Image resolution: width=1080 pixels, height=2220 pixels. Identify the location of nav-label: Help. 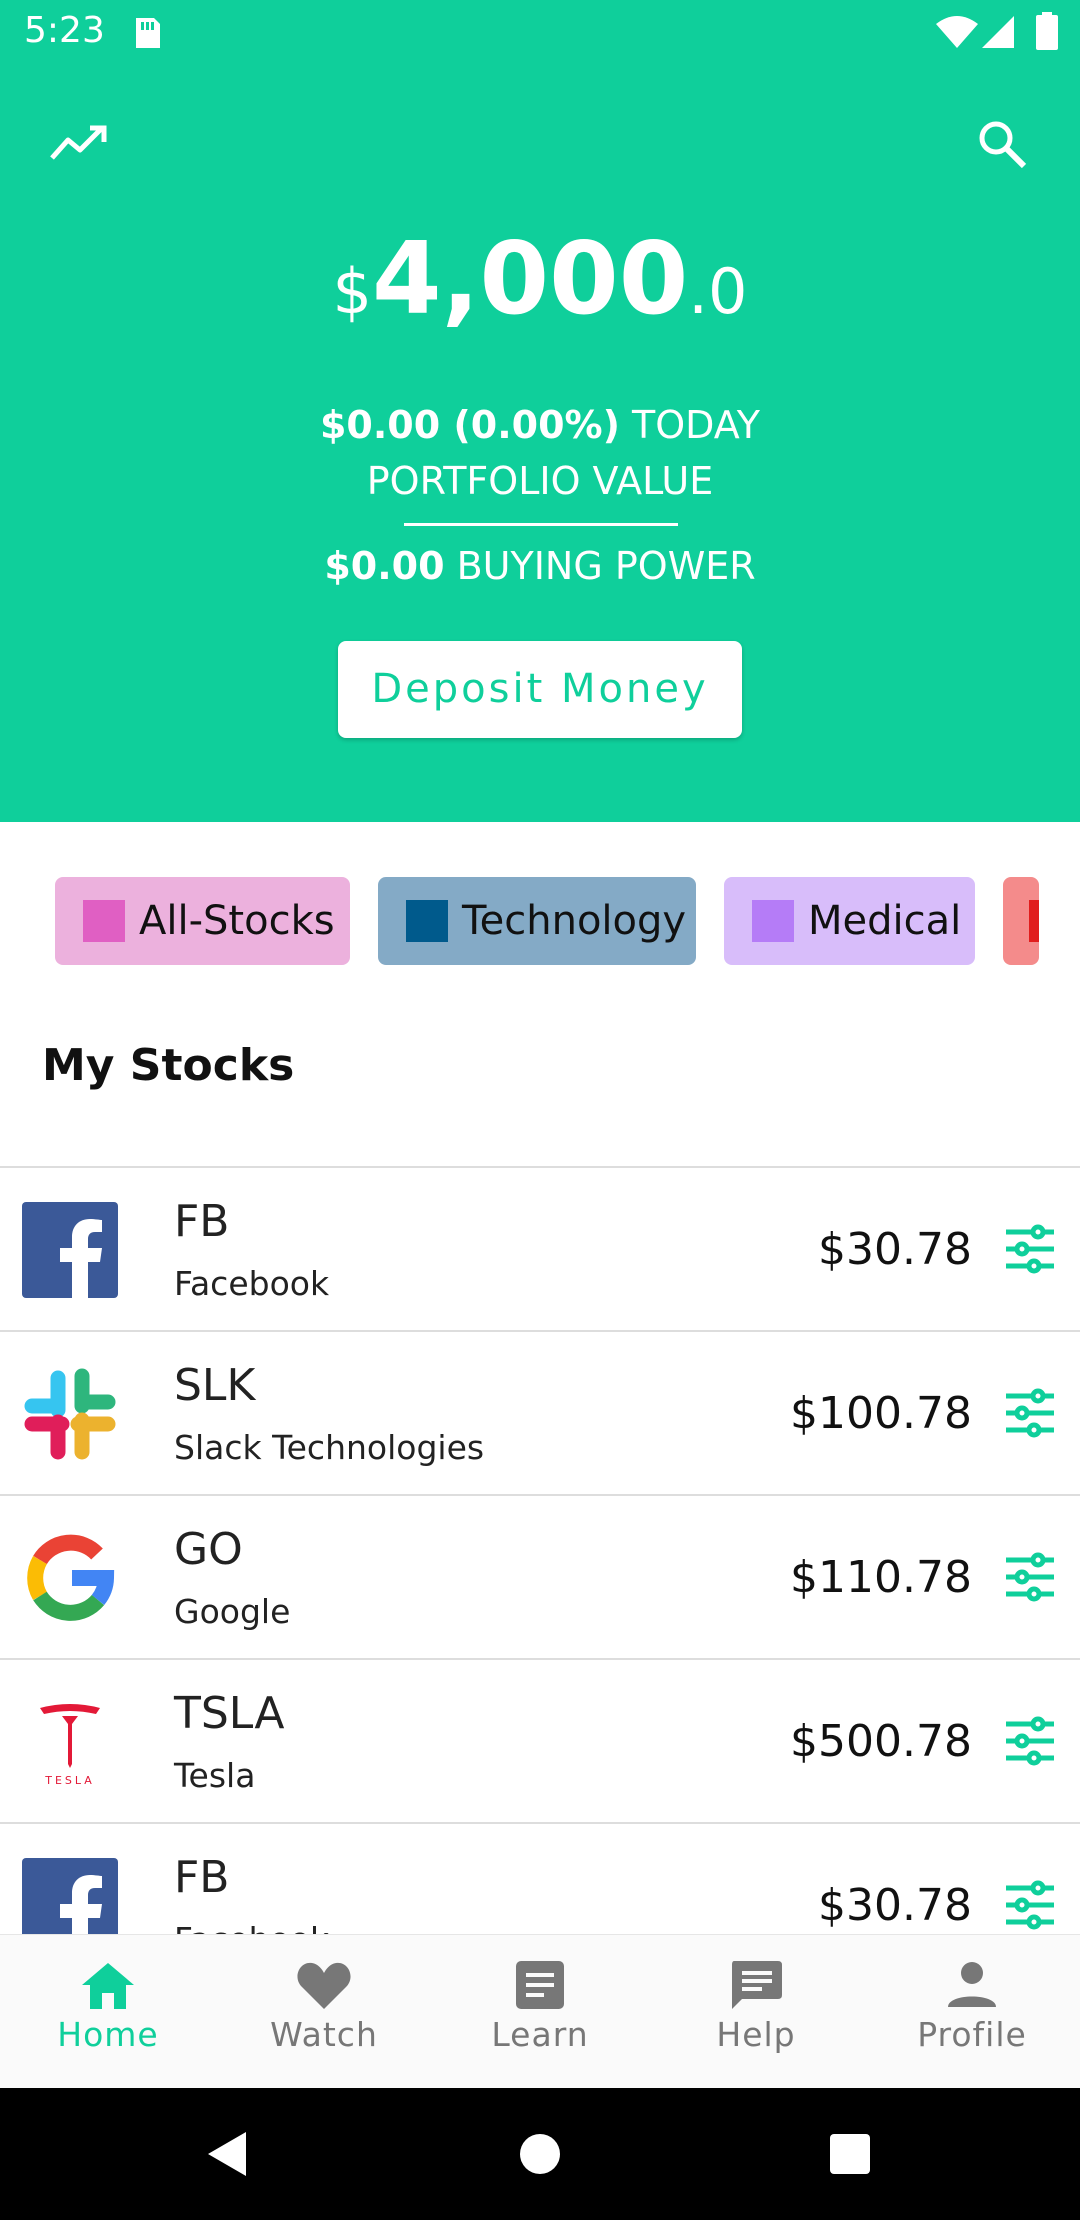
(756, 2034).